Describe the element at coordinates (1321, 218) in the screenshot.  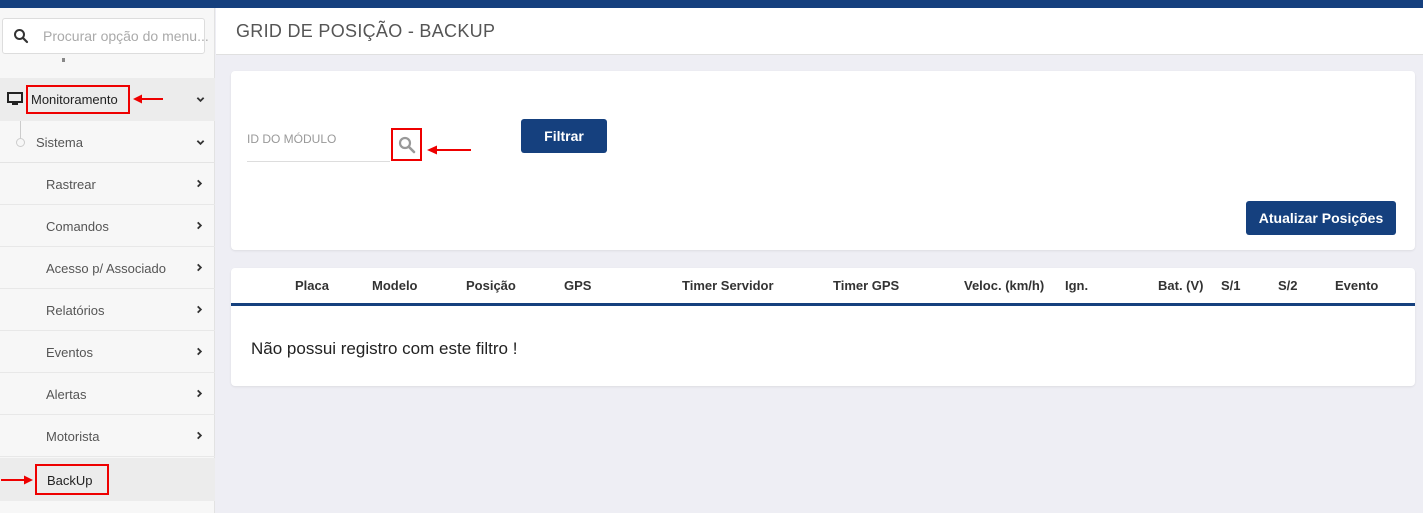
I see `update-positions-button: Atualizar Posições` at that location.